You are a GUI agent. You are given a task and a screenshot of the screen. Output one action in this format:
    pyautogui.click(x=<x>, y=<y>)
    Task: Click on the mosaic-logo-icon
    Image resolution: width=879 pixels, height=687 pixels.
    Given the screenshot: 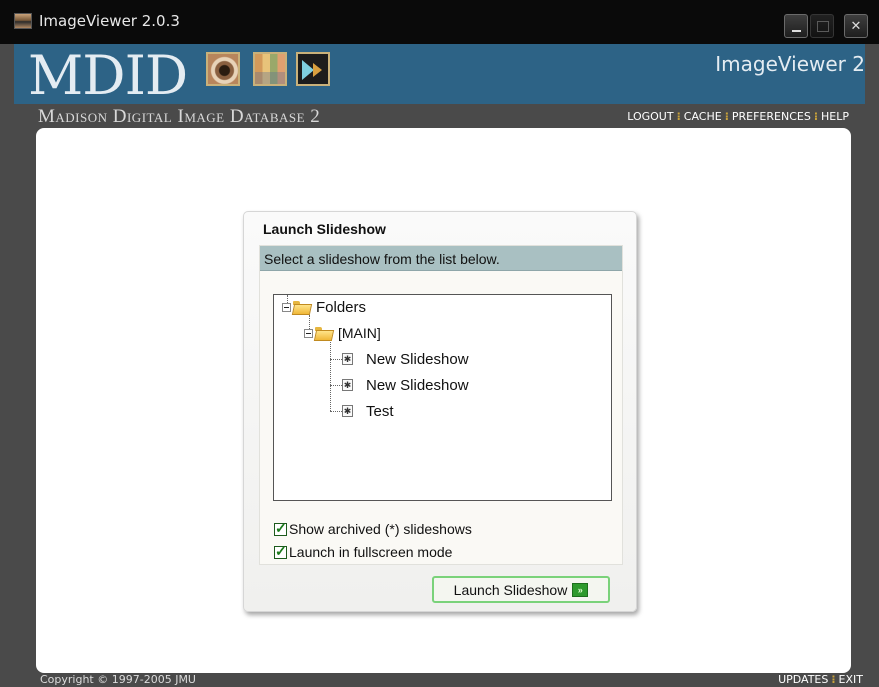 What is the action you would take?
    pyautogui.click(x=270, y=69)
    